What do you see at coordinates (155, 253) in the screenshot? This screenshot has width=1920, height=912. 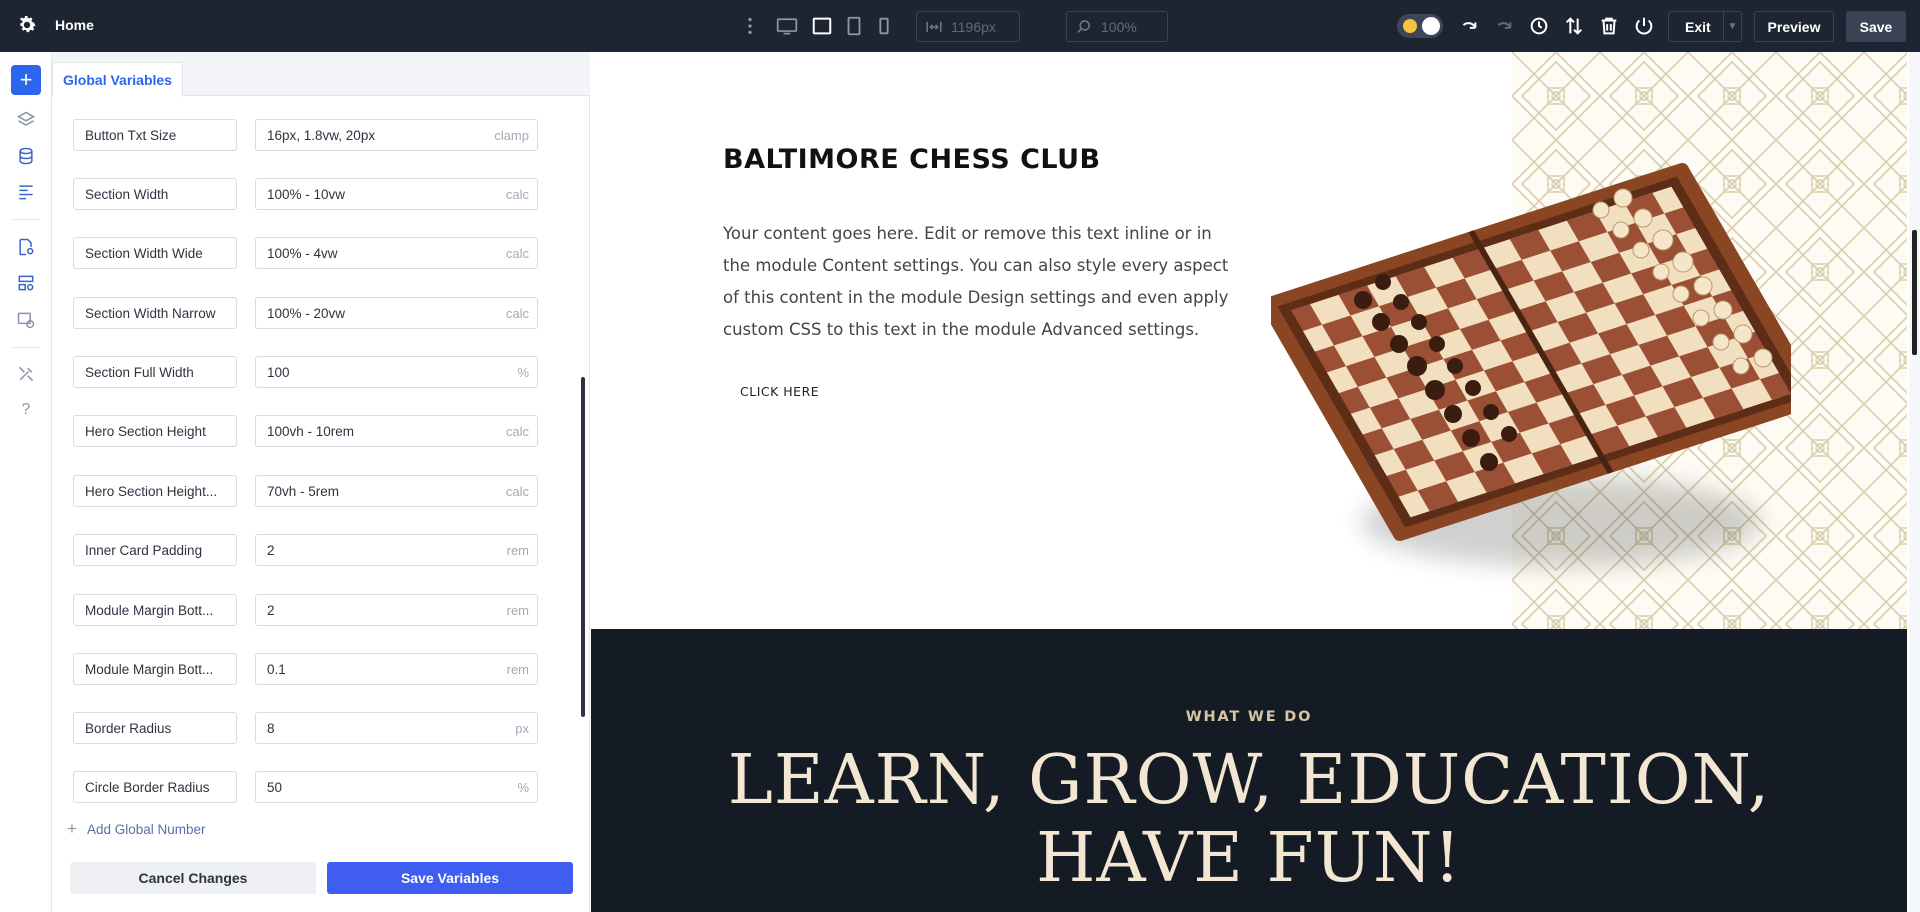 I see `variable-name-field: Section Width Wide` at bounding box center [155, 253].